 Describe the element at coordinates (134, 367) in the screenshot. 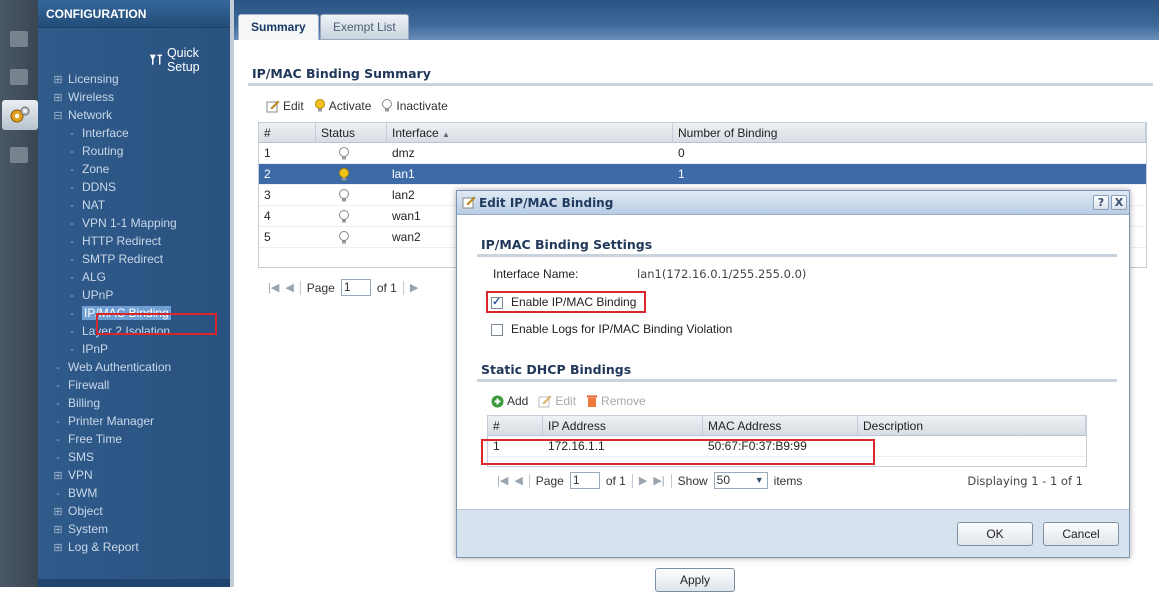

I see `sidebar-item-web-authentication: - Web Authentication` at that location.